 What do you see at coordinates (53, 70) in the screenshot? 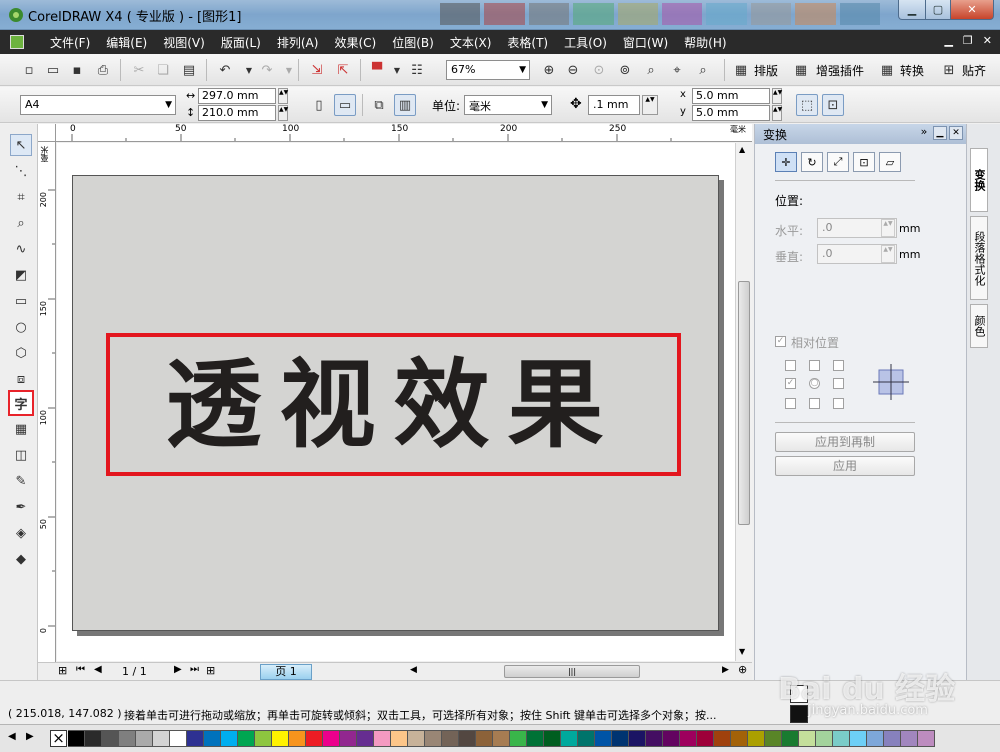
I see `open-icon: ▭` at bounding box center [53, 70].